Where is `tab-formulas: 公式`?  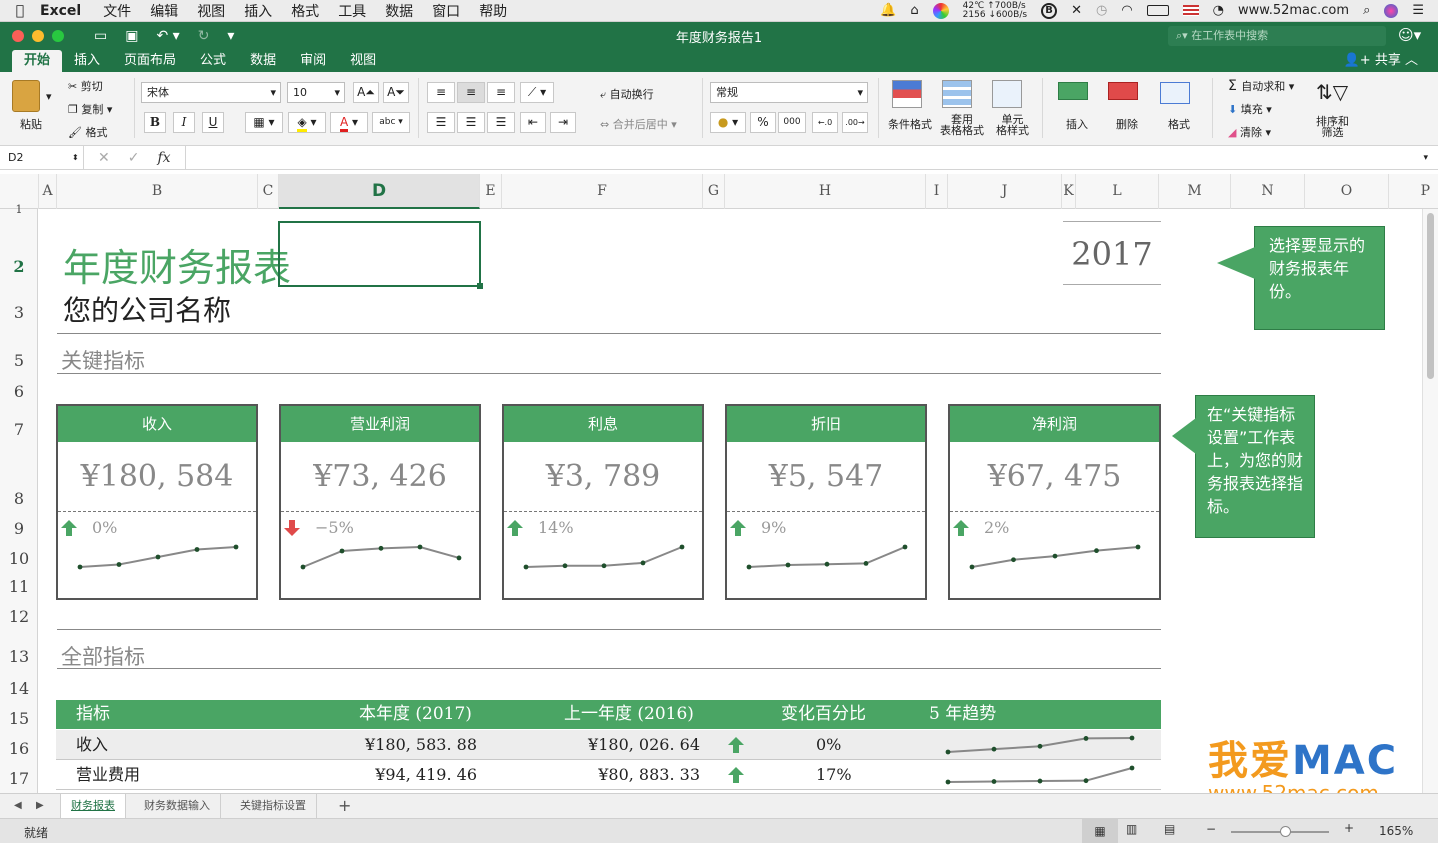
tab-formulas: 公式 is located at coordinates (213, 61).